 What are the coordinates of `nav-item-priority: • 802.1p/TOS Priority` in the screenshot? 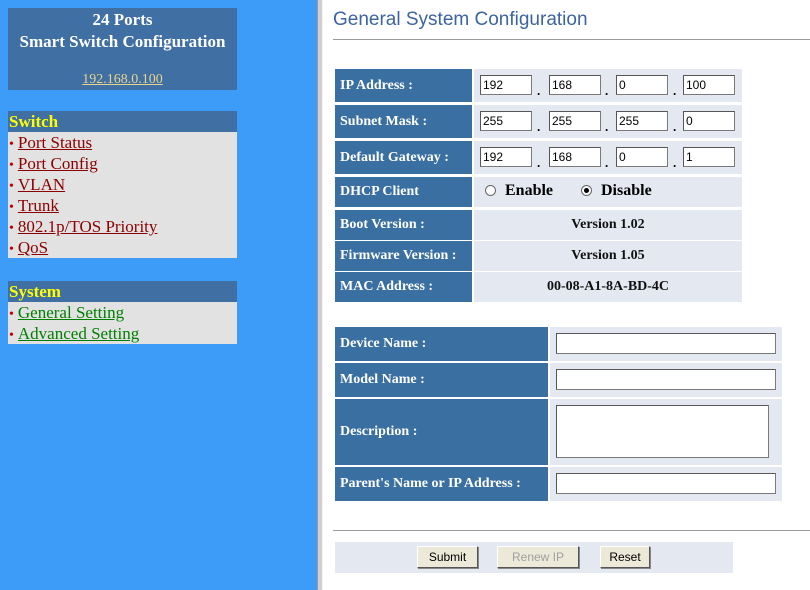 It's located at (122, 226).